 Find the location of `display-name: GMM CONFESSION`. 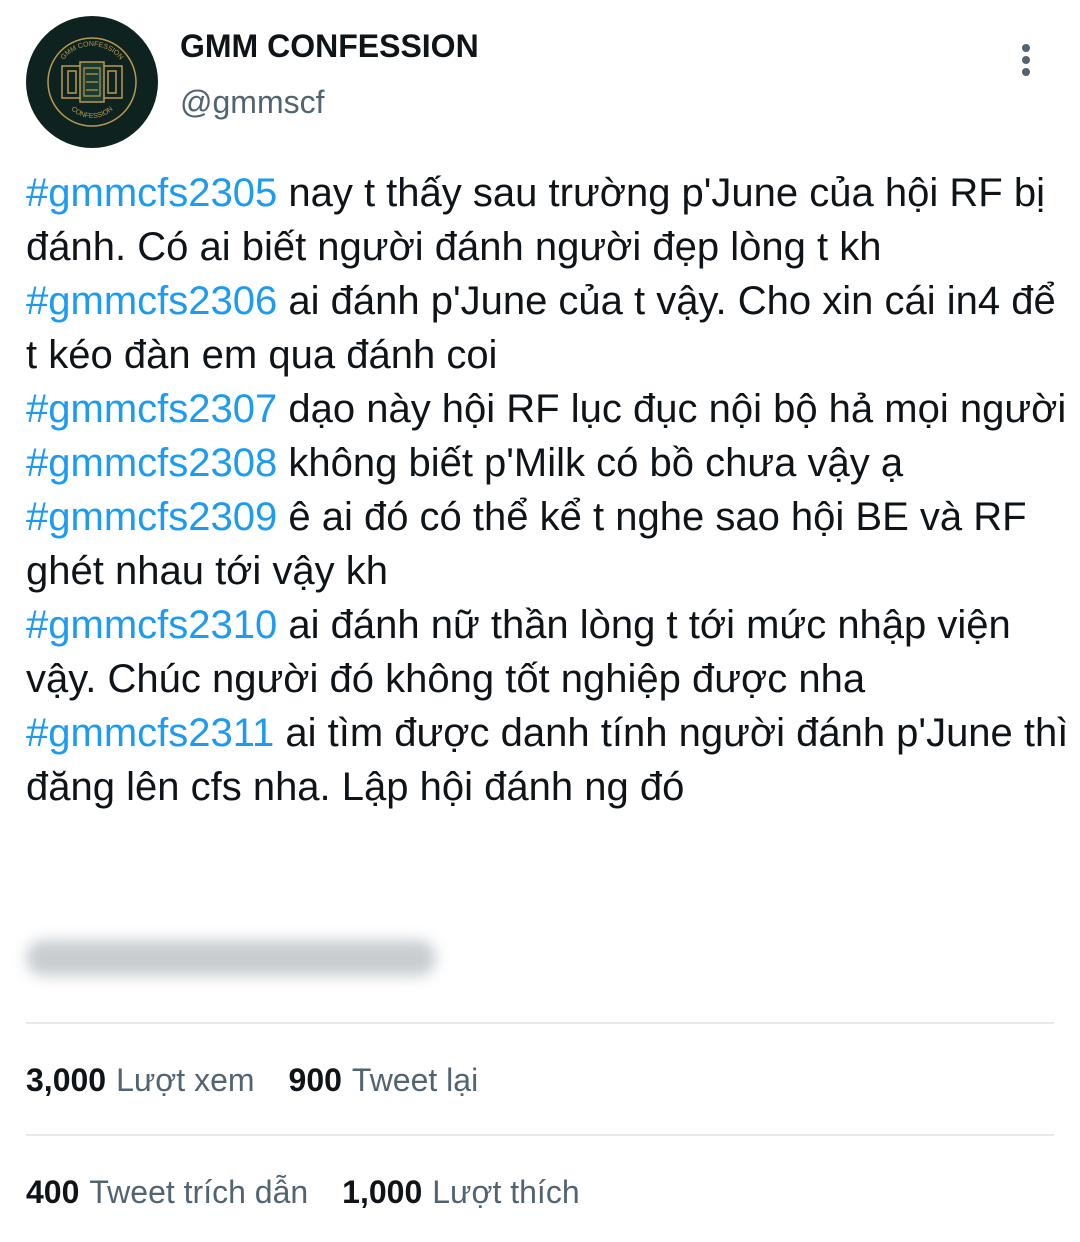

display-name: GMM CONFESSION is located at coordinates (329, 46).